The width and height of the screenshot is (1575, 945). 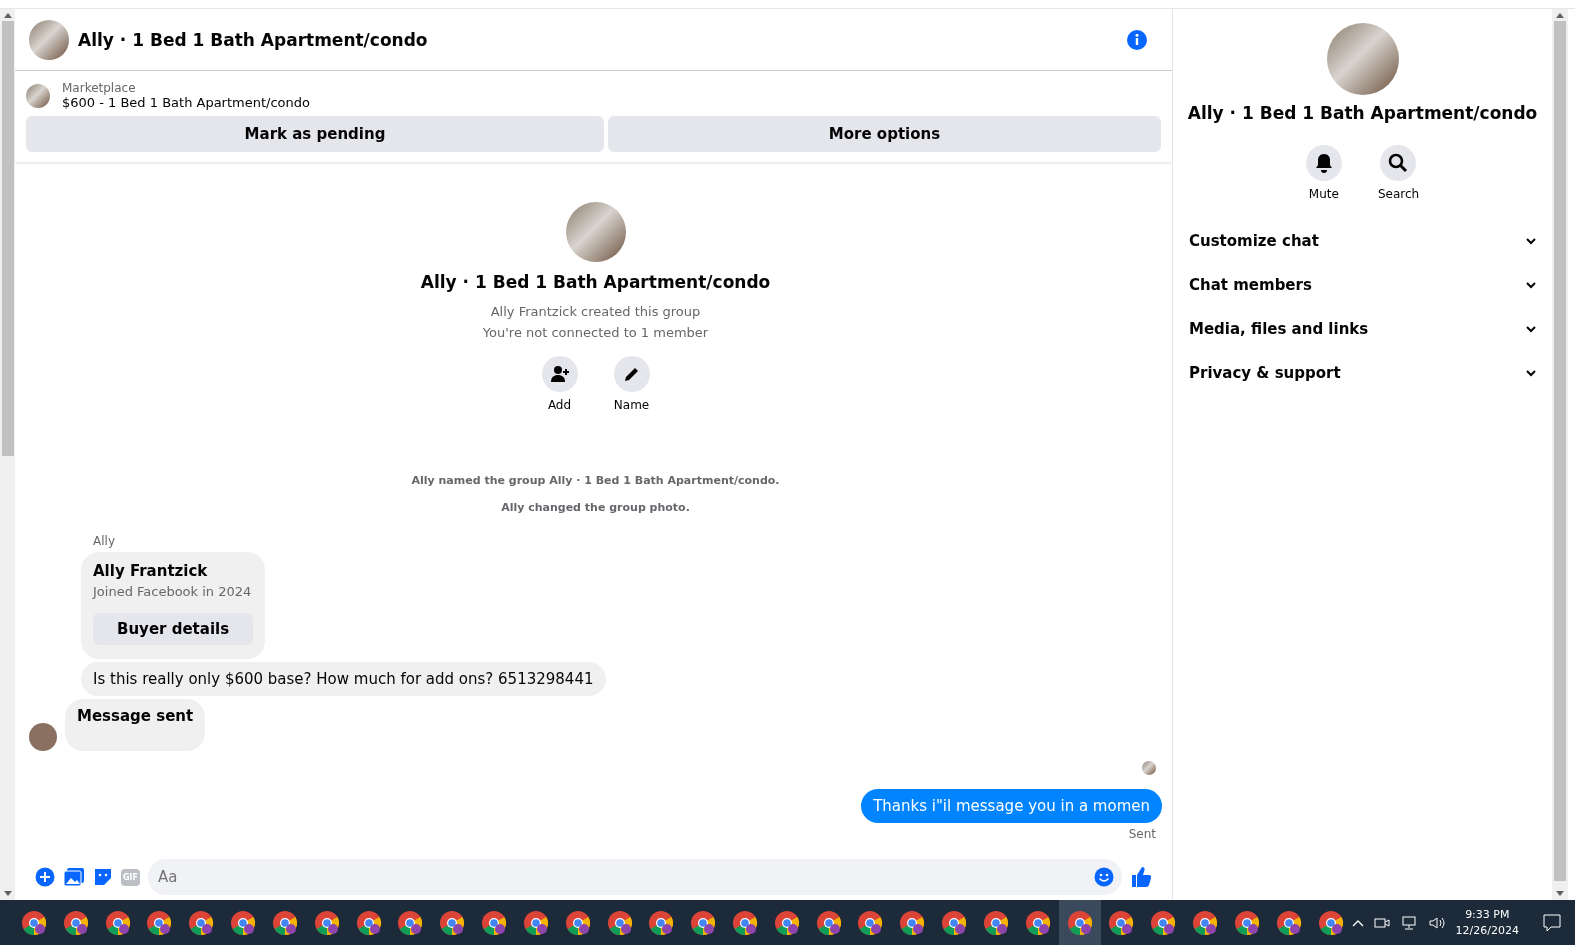 What do you see at coordinates (884, 134) in the screenshot?
I see `listing-action-button: More options` at bounding box center [884, 134].